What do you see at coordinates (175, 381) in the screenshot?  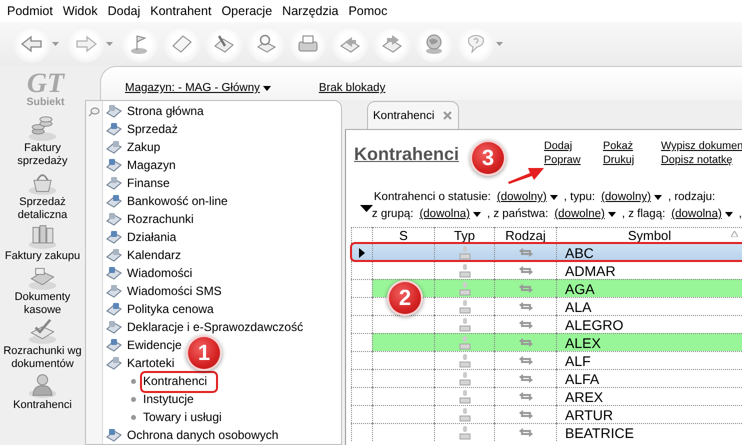 I see `tree-item: Kontrahenci` at bounding box center [175, 381].